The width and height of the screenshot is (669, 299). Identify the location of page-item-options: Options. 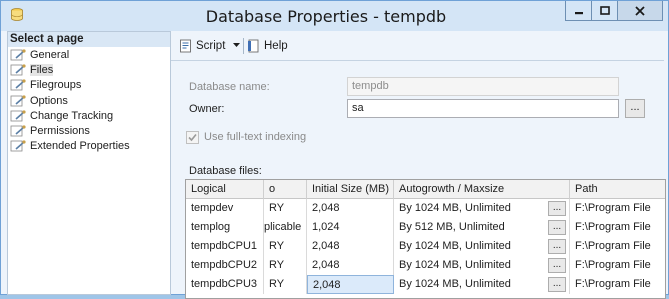
(89, 100).